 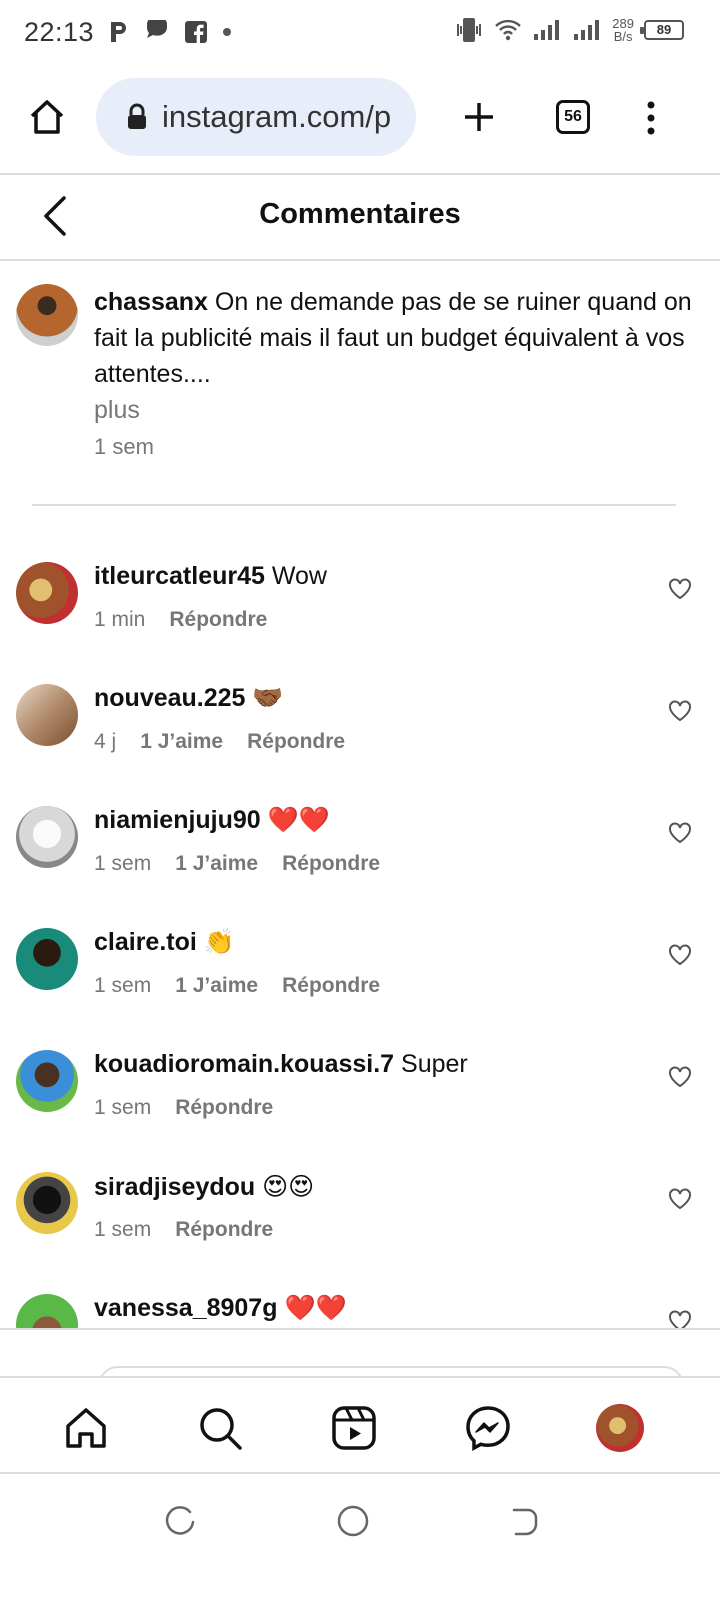 I want to click on vibrate-icon, so click(x=469, y=30).